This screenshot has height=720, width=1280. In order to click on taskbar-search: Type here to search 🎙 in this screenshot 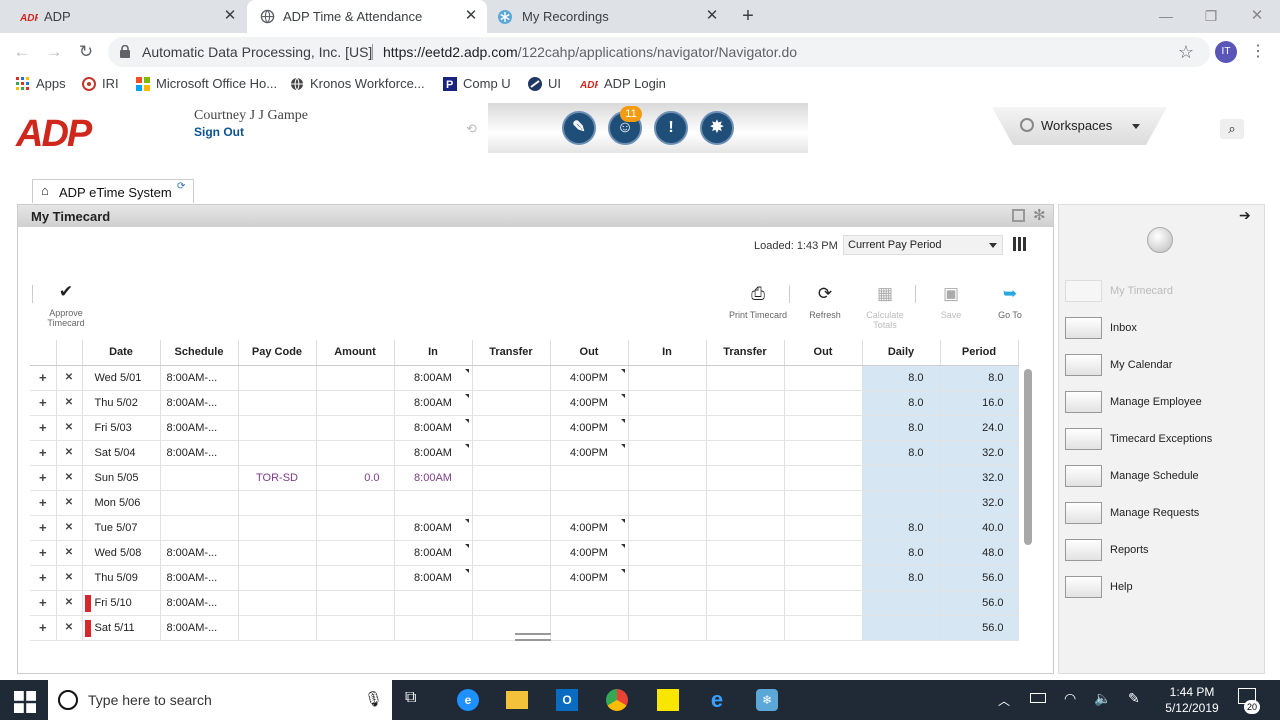, I will do `click(220, 700)`.